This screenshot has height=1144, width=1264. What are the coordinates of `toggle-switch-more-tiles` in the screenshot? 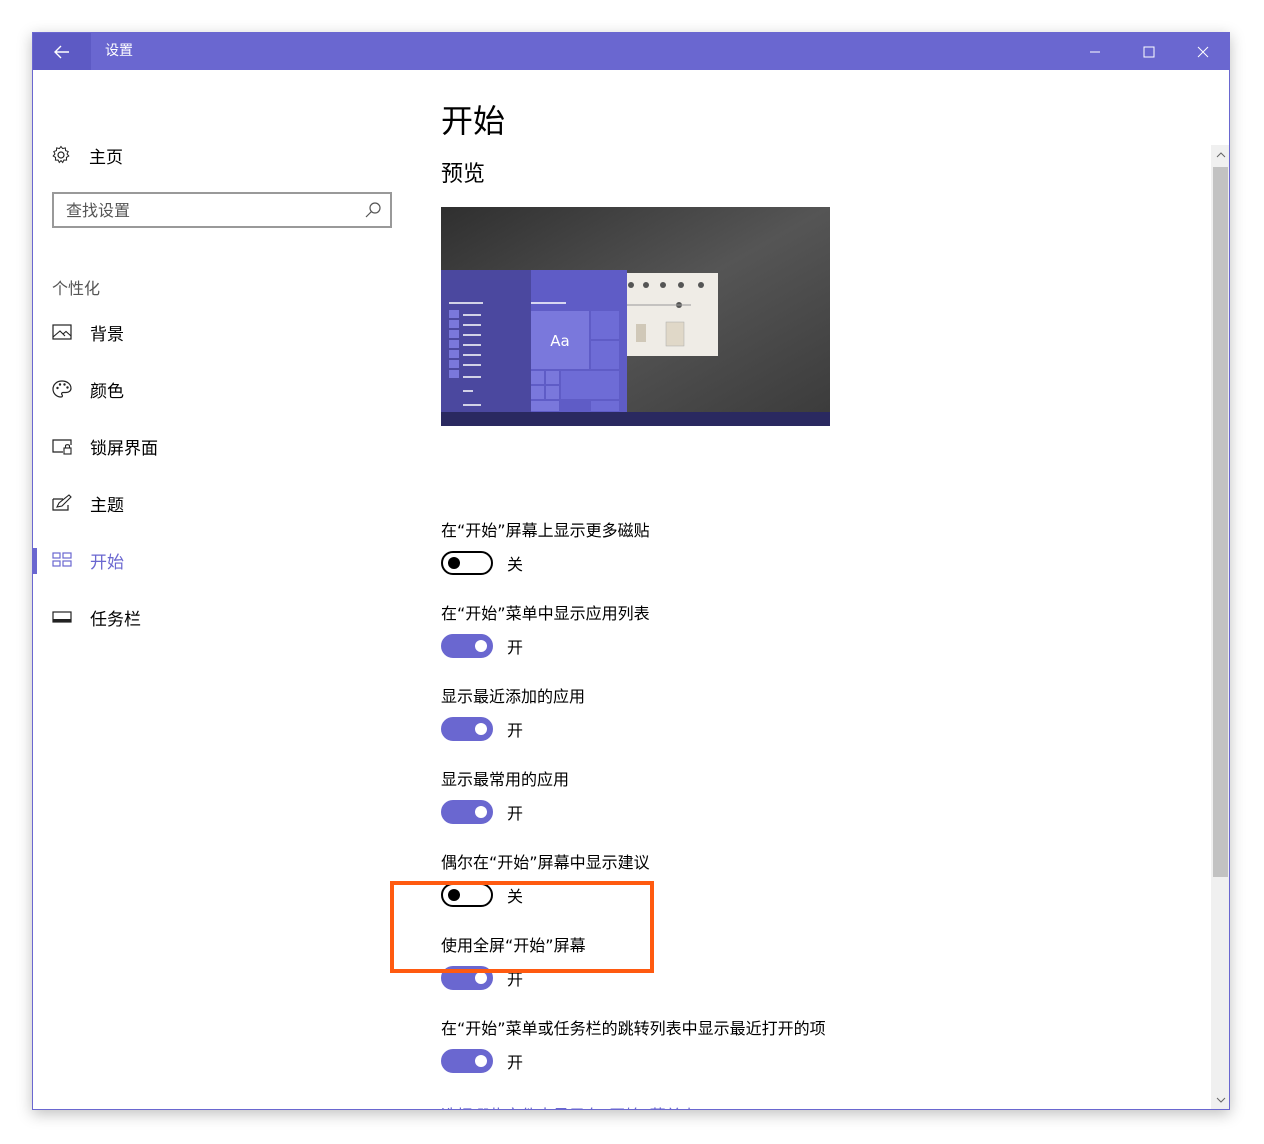 It's located at (467, 563).